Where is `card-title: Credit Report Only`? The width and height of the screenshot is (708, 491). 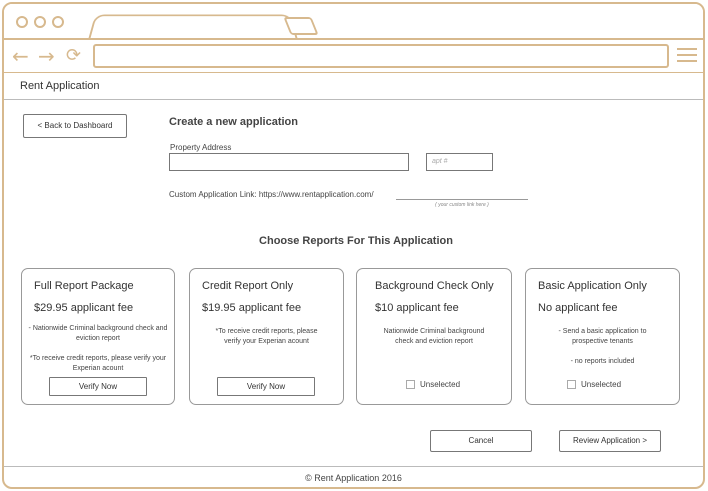
card-title: Credit Report Only is located at coordinates (248, 286).